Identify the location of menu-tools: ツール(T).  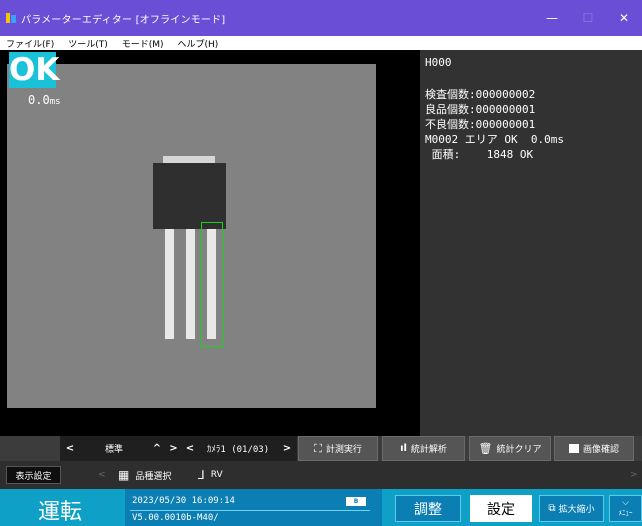
(88, 43).